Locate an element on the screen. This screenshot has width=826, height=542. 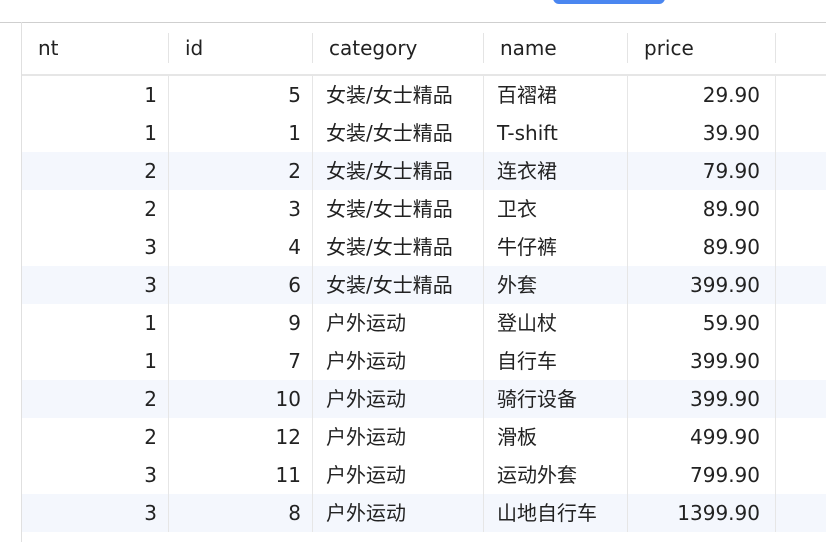
cell-price: 799.90 is located at coordinates (702, 475).